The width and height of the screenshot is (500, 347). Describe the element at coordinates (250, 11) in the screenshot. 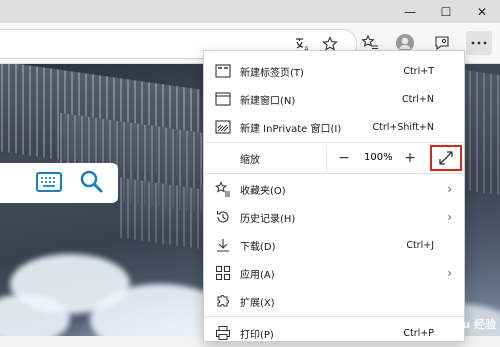

I see `title-bar: — ☐ ✕` at that location.